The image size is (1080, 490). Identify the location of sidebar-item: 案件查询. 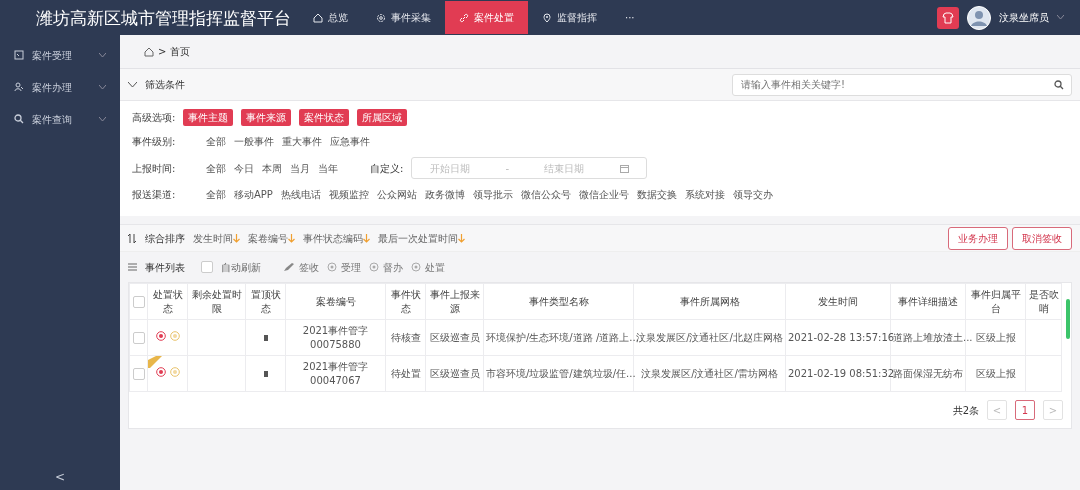
(60, 119).